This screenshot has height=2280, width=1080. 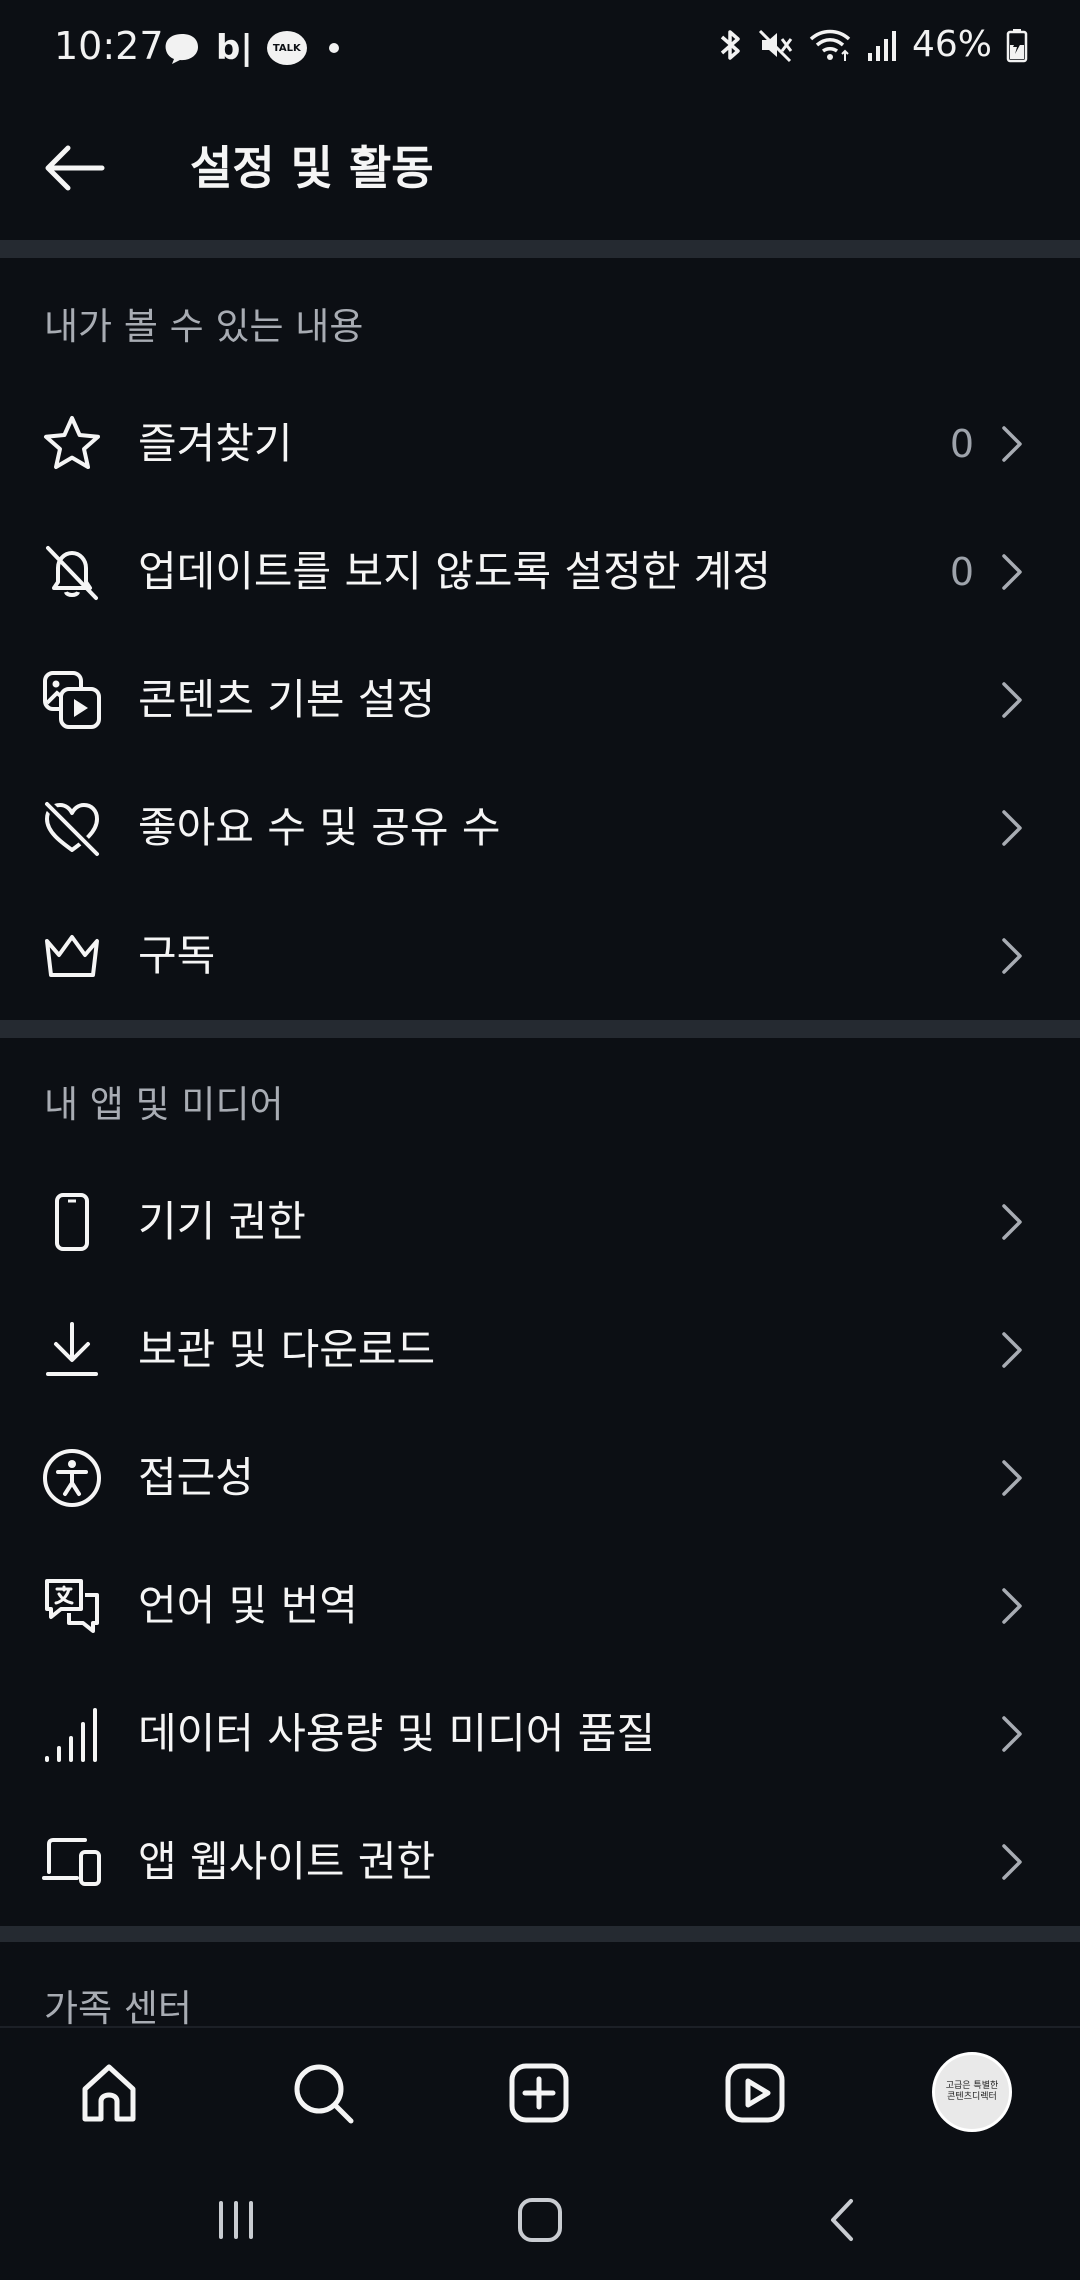 I want to click on wifi-icon, so click(x=830, y=45).